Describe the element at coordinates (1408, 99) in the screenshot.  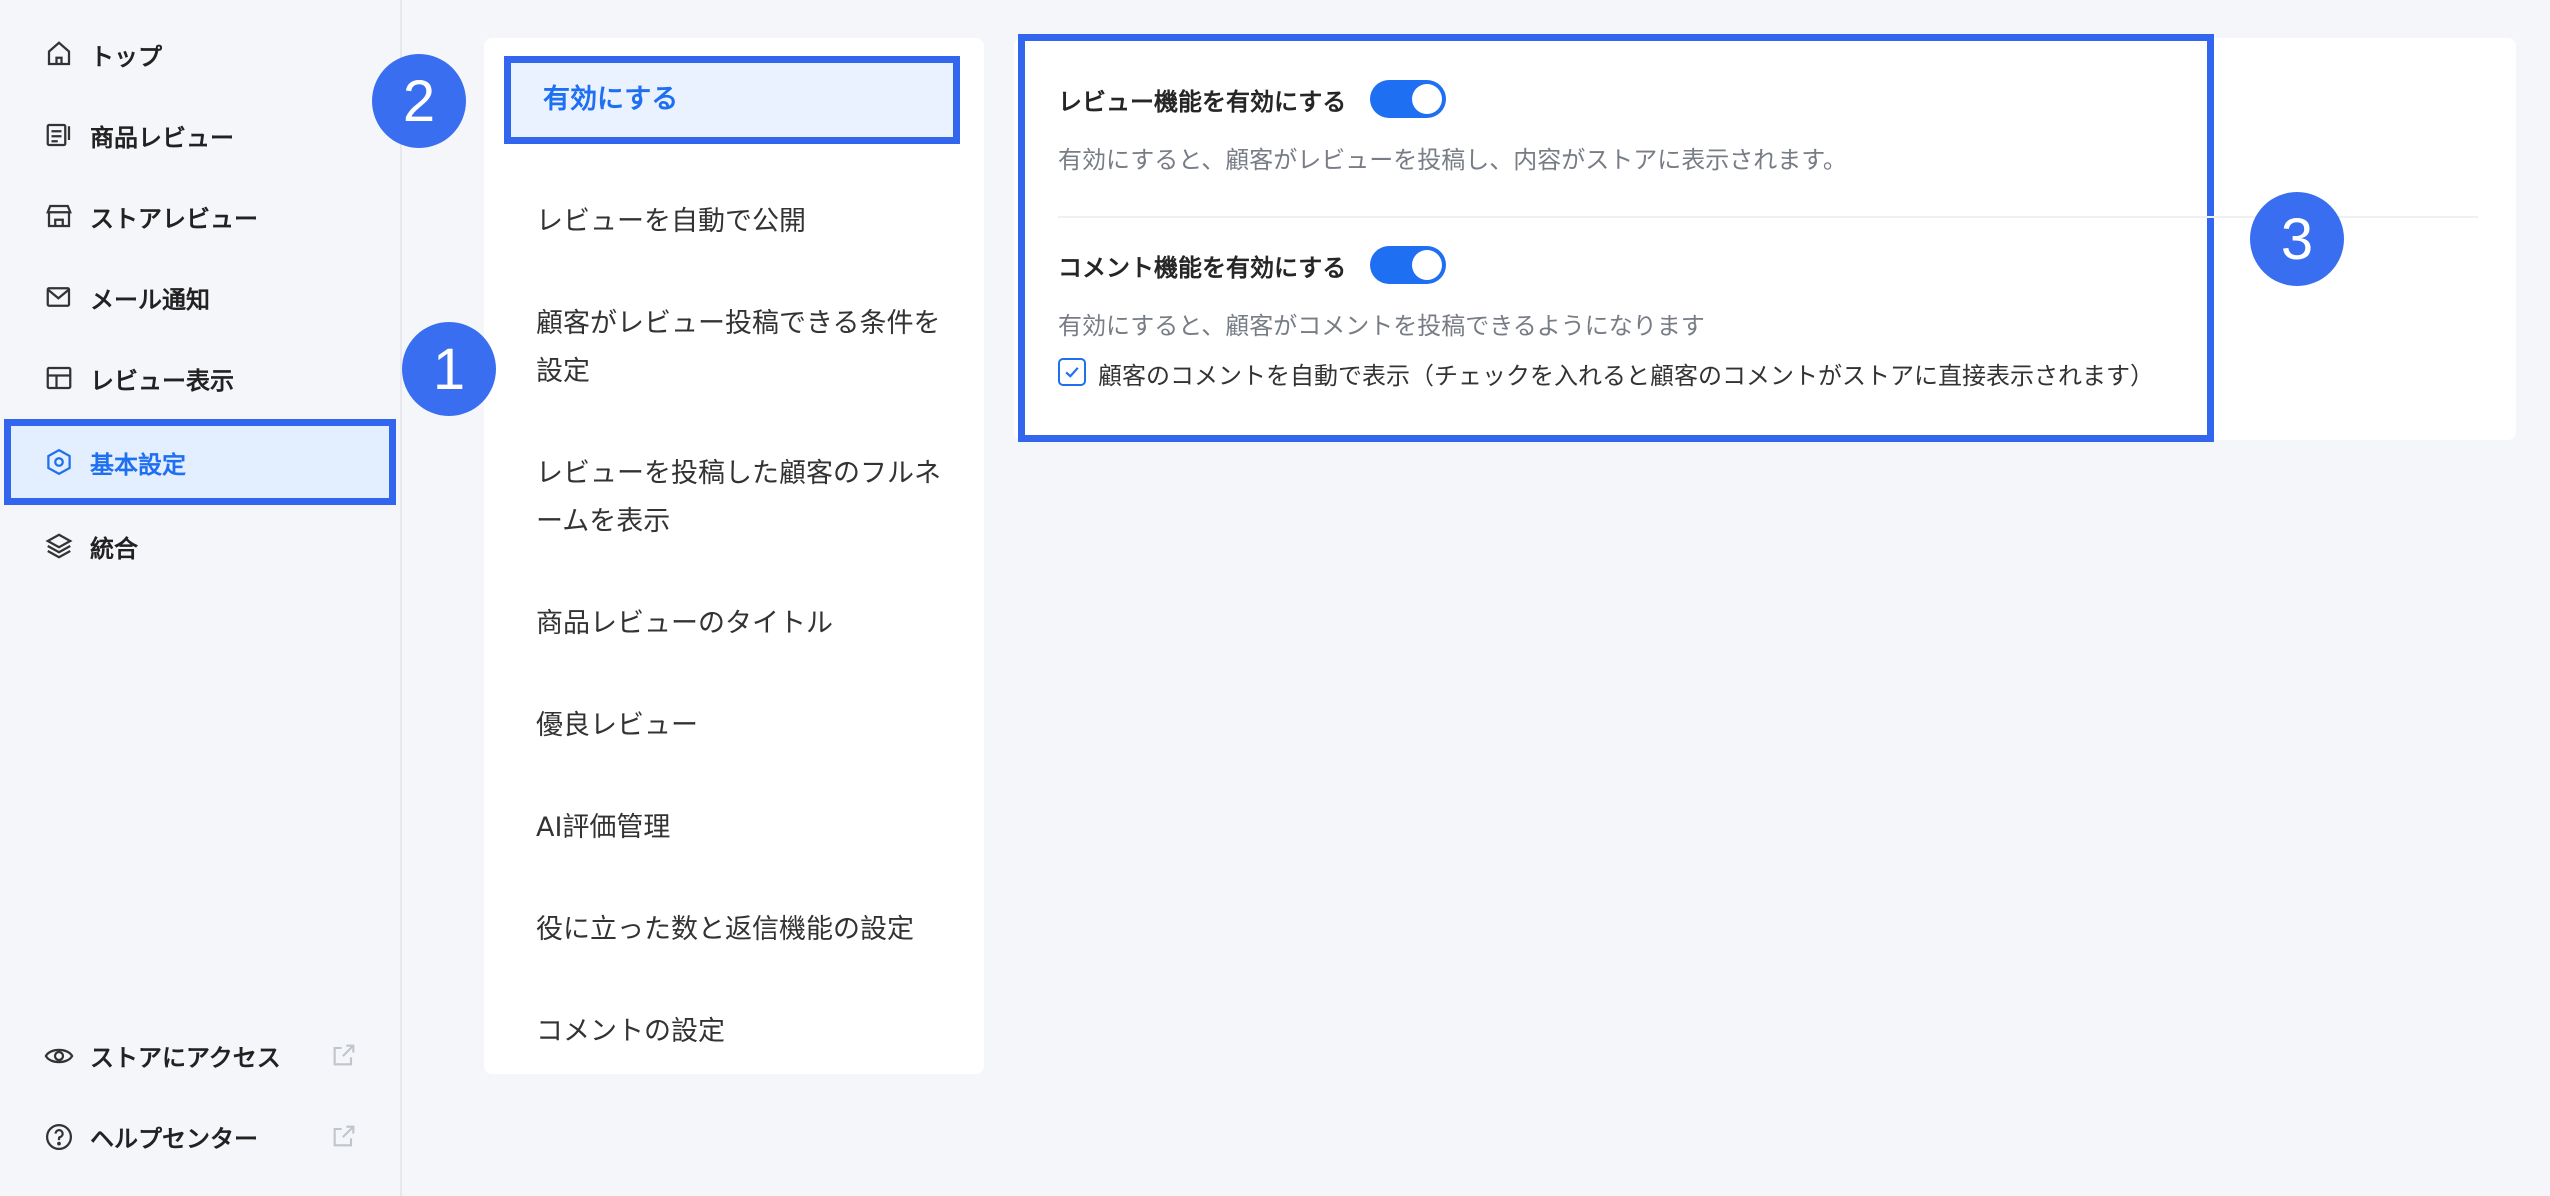
I see `review-enable-toggle` at that location.